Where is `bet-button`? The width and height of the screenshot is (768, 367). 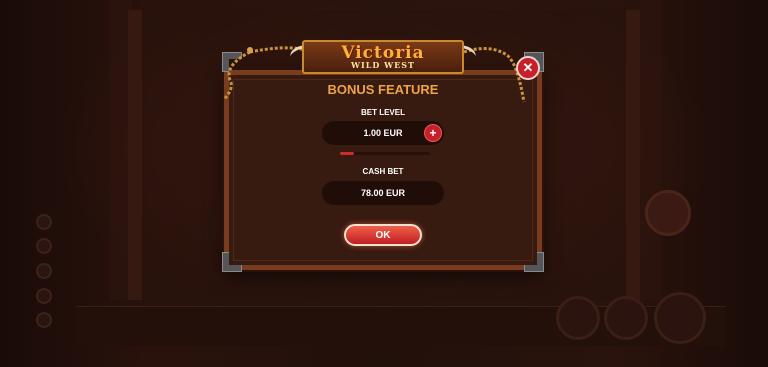 bet-button is located at coordinates (626, 318).